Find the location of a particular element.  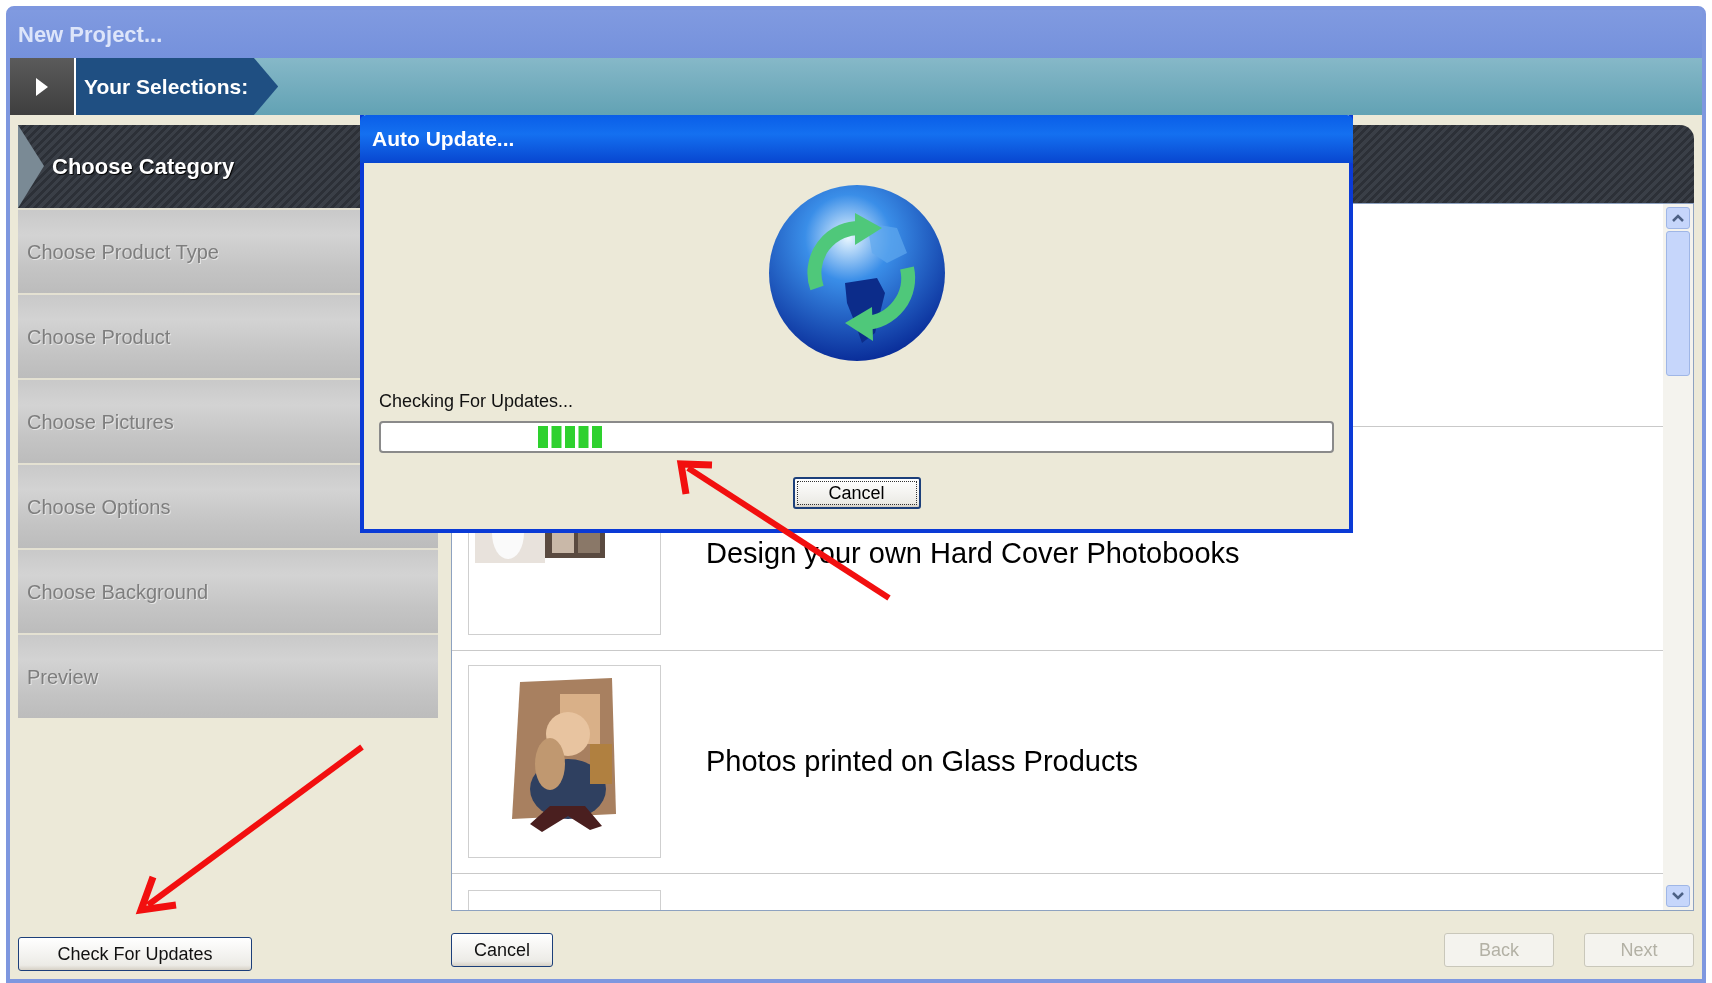

step-item: Choose Background is located at coordinates (228, 590).